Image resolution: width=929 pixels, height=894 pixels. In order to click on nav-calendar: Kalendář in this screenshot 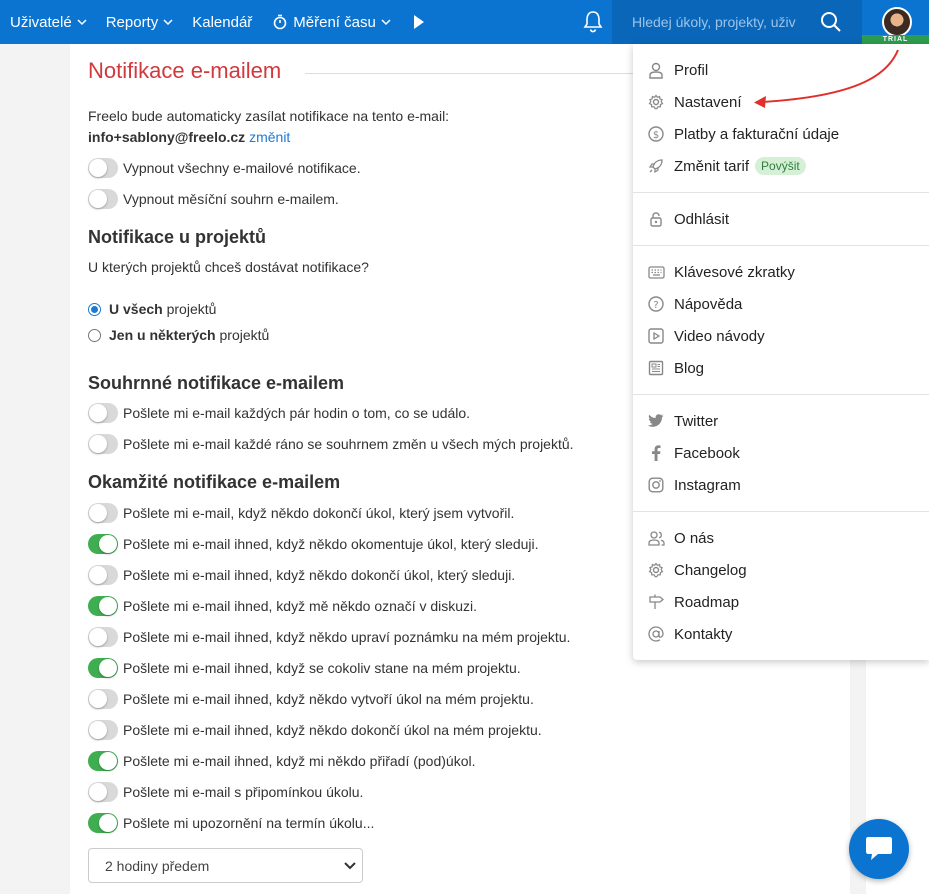, I will do `click(222, 22)`.